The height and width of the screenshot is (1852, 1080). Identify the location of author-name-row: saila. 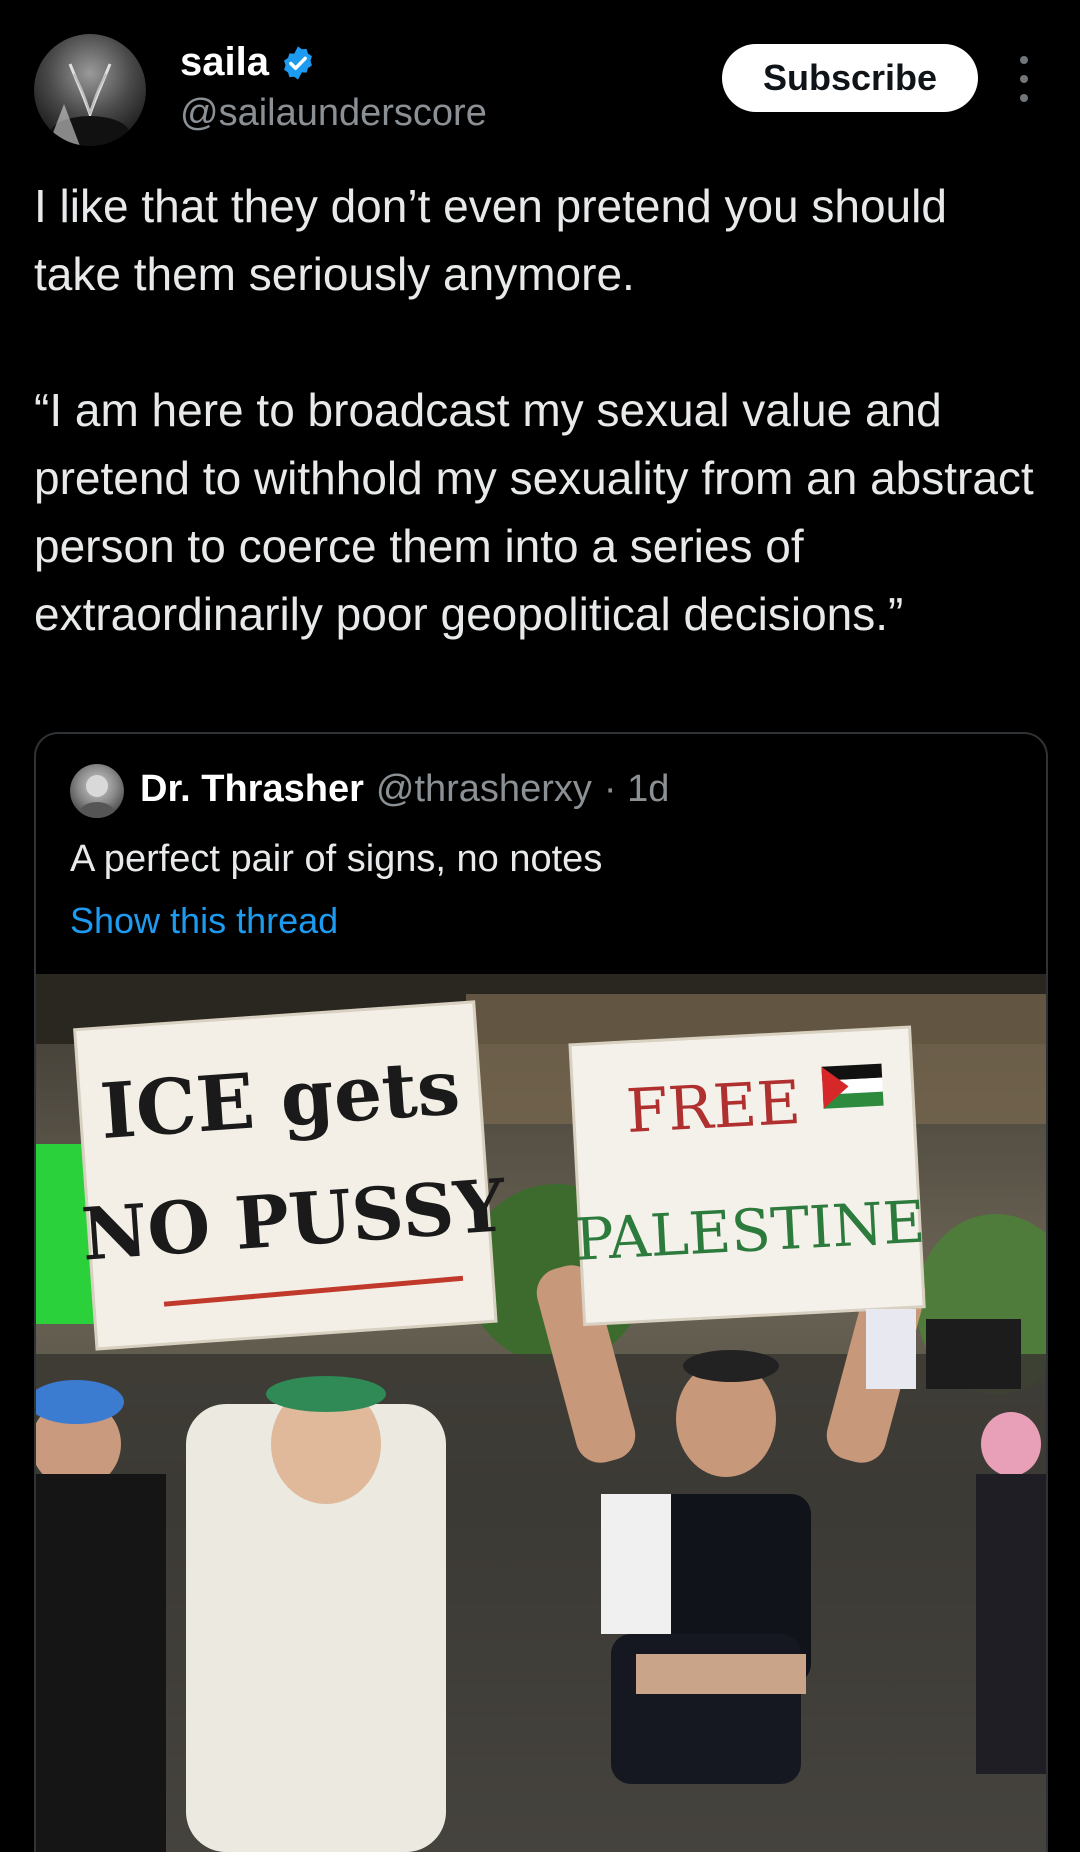
(248, 62).